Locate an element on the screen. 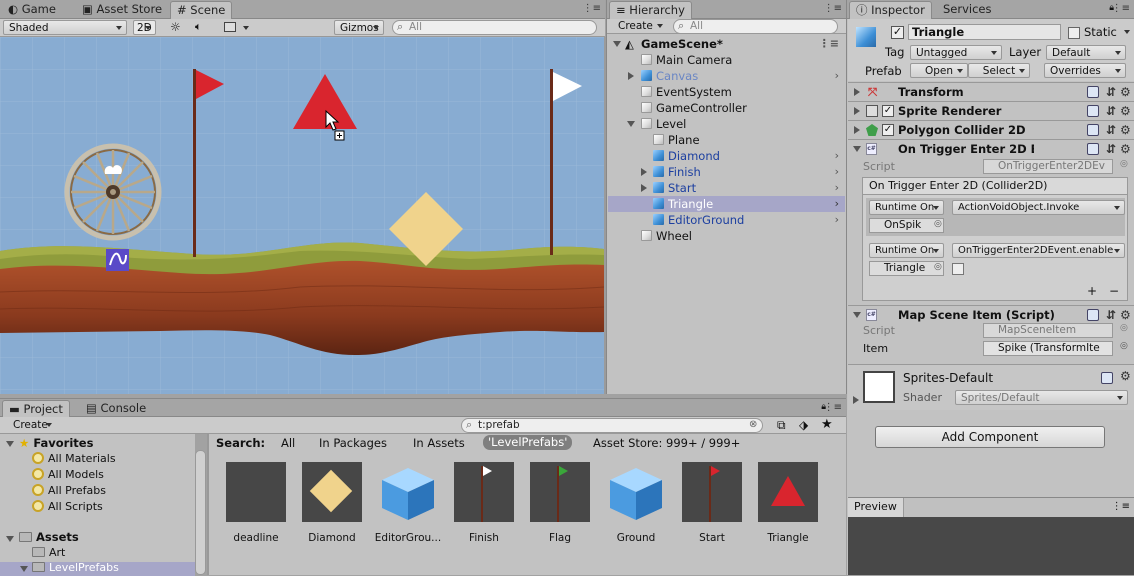  tab-asset-store: ▣ Asset Store is located at coordinates (122, 10).